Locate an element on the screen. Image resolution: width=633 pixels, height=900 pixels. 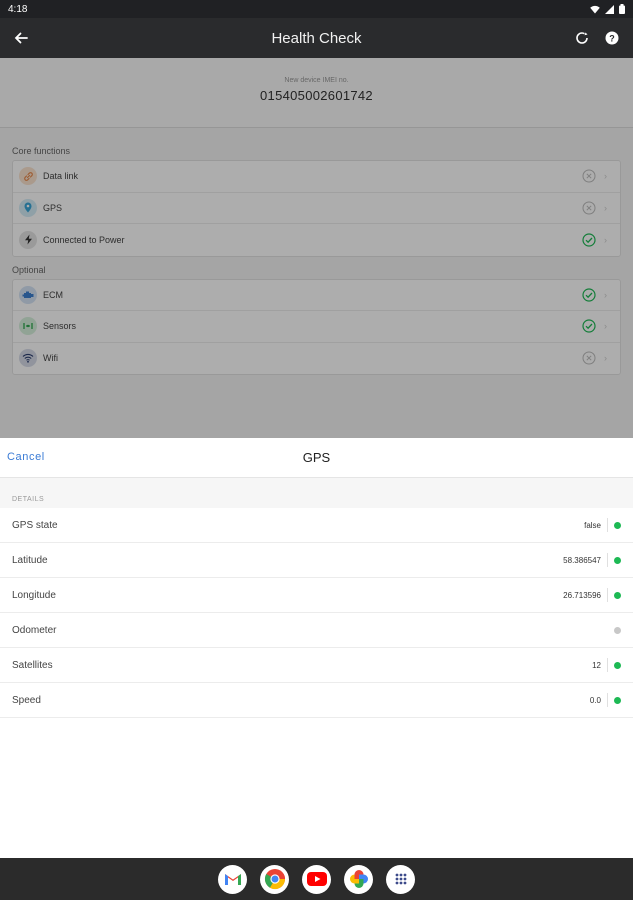
detail-key: Satellites is located at coordinates (32, 665).